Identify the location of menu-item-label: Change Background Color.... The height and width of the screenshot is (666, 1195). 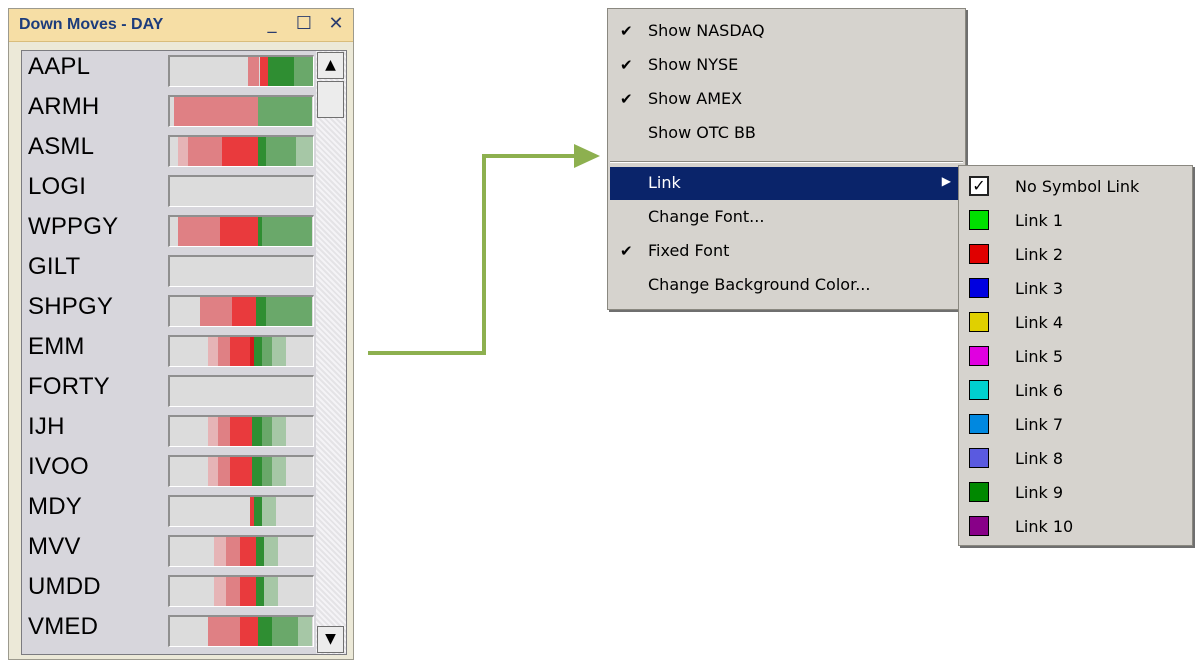
(759, 284).